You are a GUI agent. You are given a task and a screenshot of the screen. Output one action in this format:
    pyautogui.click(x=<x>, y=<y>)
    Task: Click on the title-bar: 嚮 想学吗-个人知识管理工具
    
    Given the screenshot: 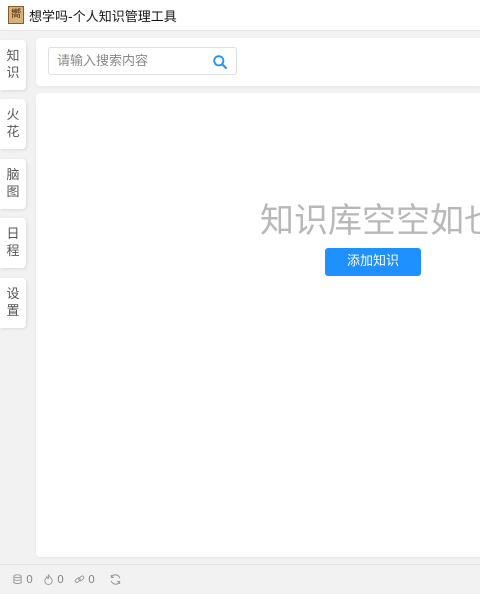 What is the action you would take?
    pyautogui.click(x=240, y=15)
    